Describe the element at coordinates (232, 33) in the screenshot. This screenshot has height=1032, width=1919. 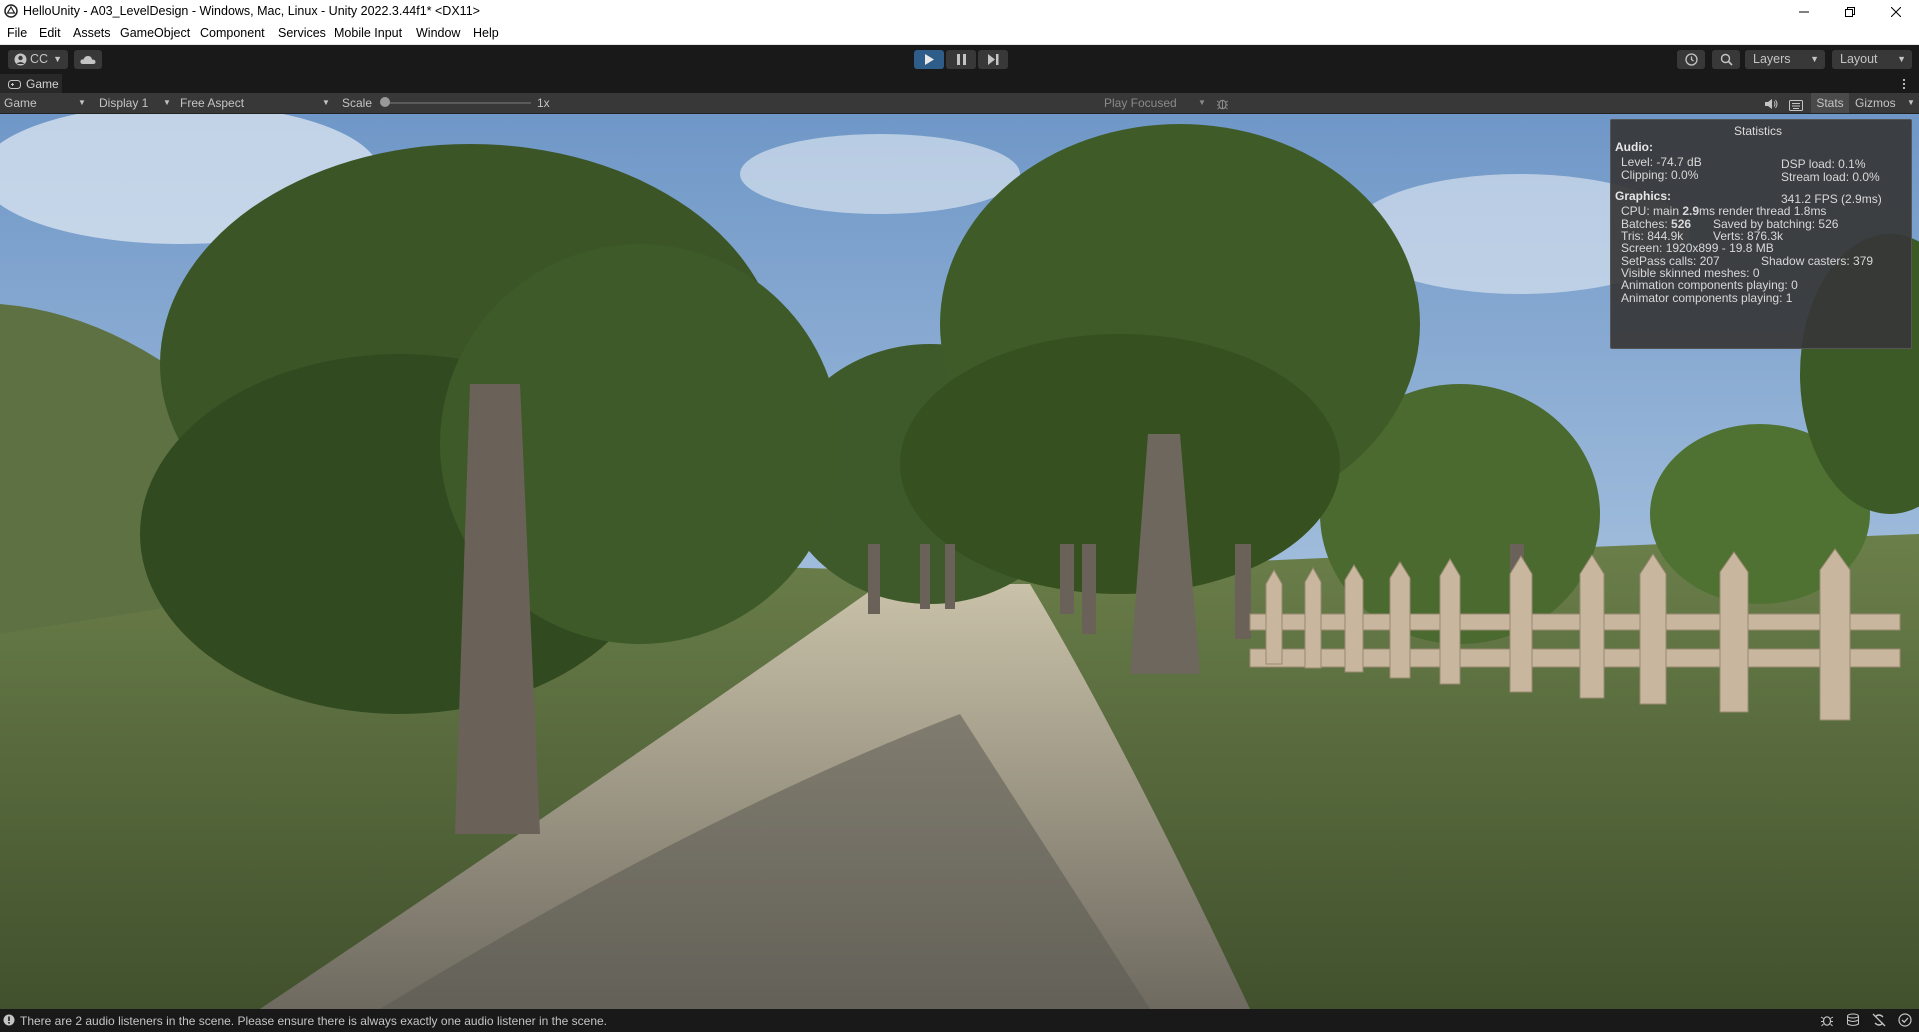
I see `menu-component: Component` at that location.